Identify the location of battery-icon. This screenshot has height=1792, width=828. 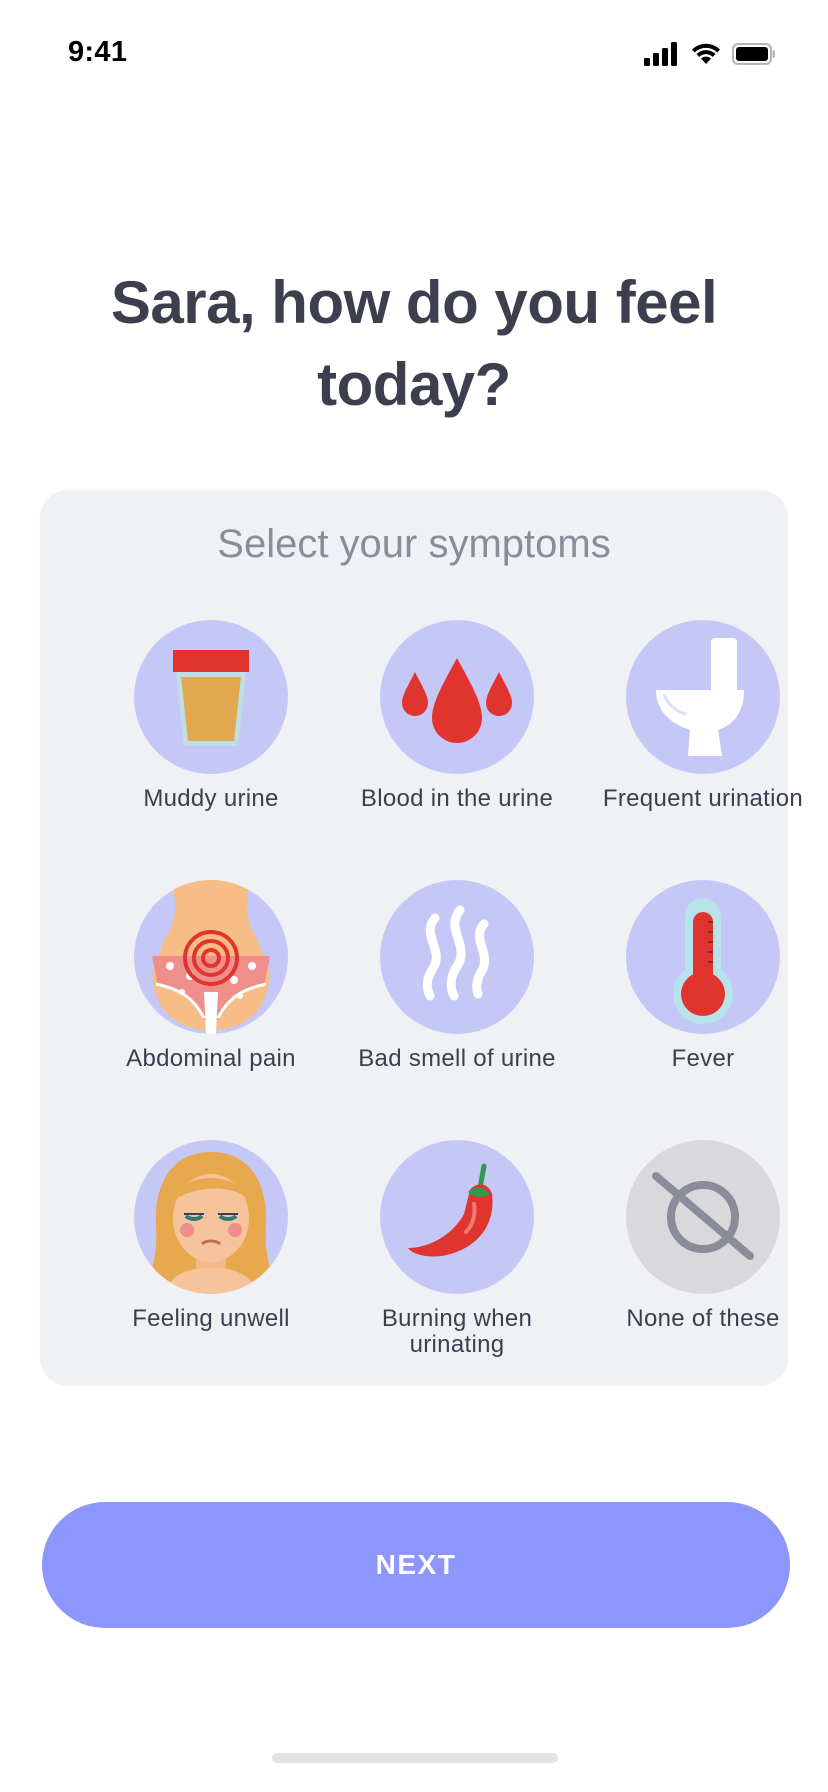
(753, 54).